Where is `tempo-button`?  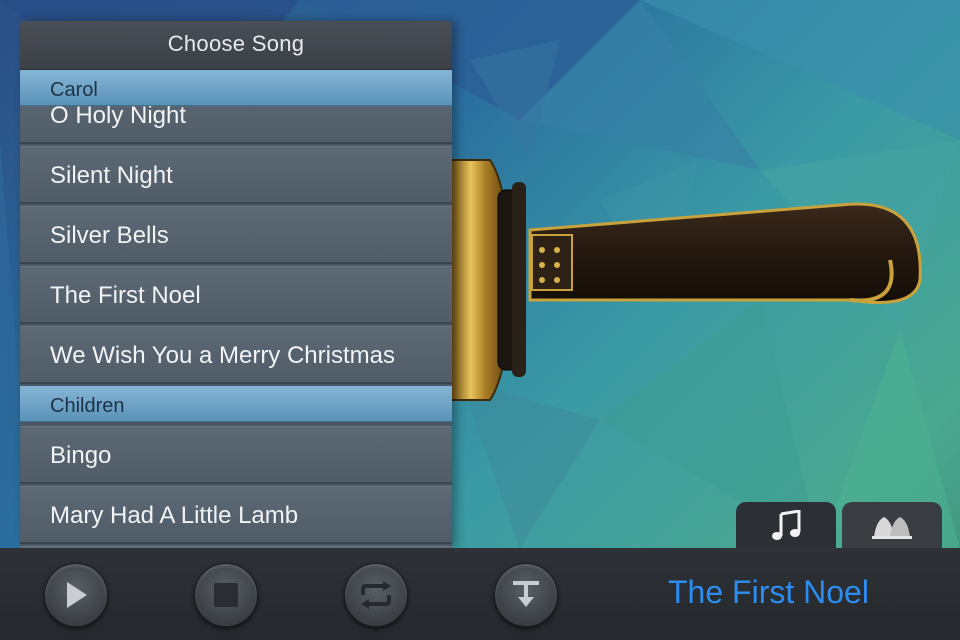 tempo-button is located at coordinates (526, 595).